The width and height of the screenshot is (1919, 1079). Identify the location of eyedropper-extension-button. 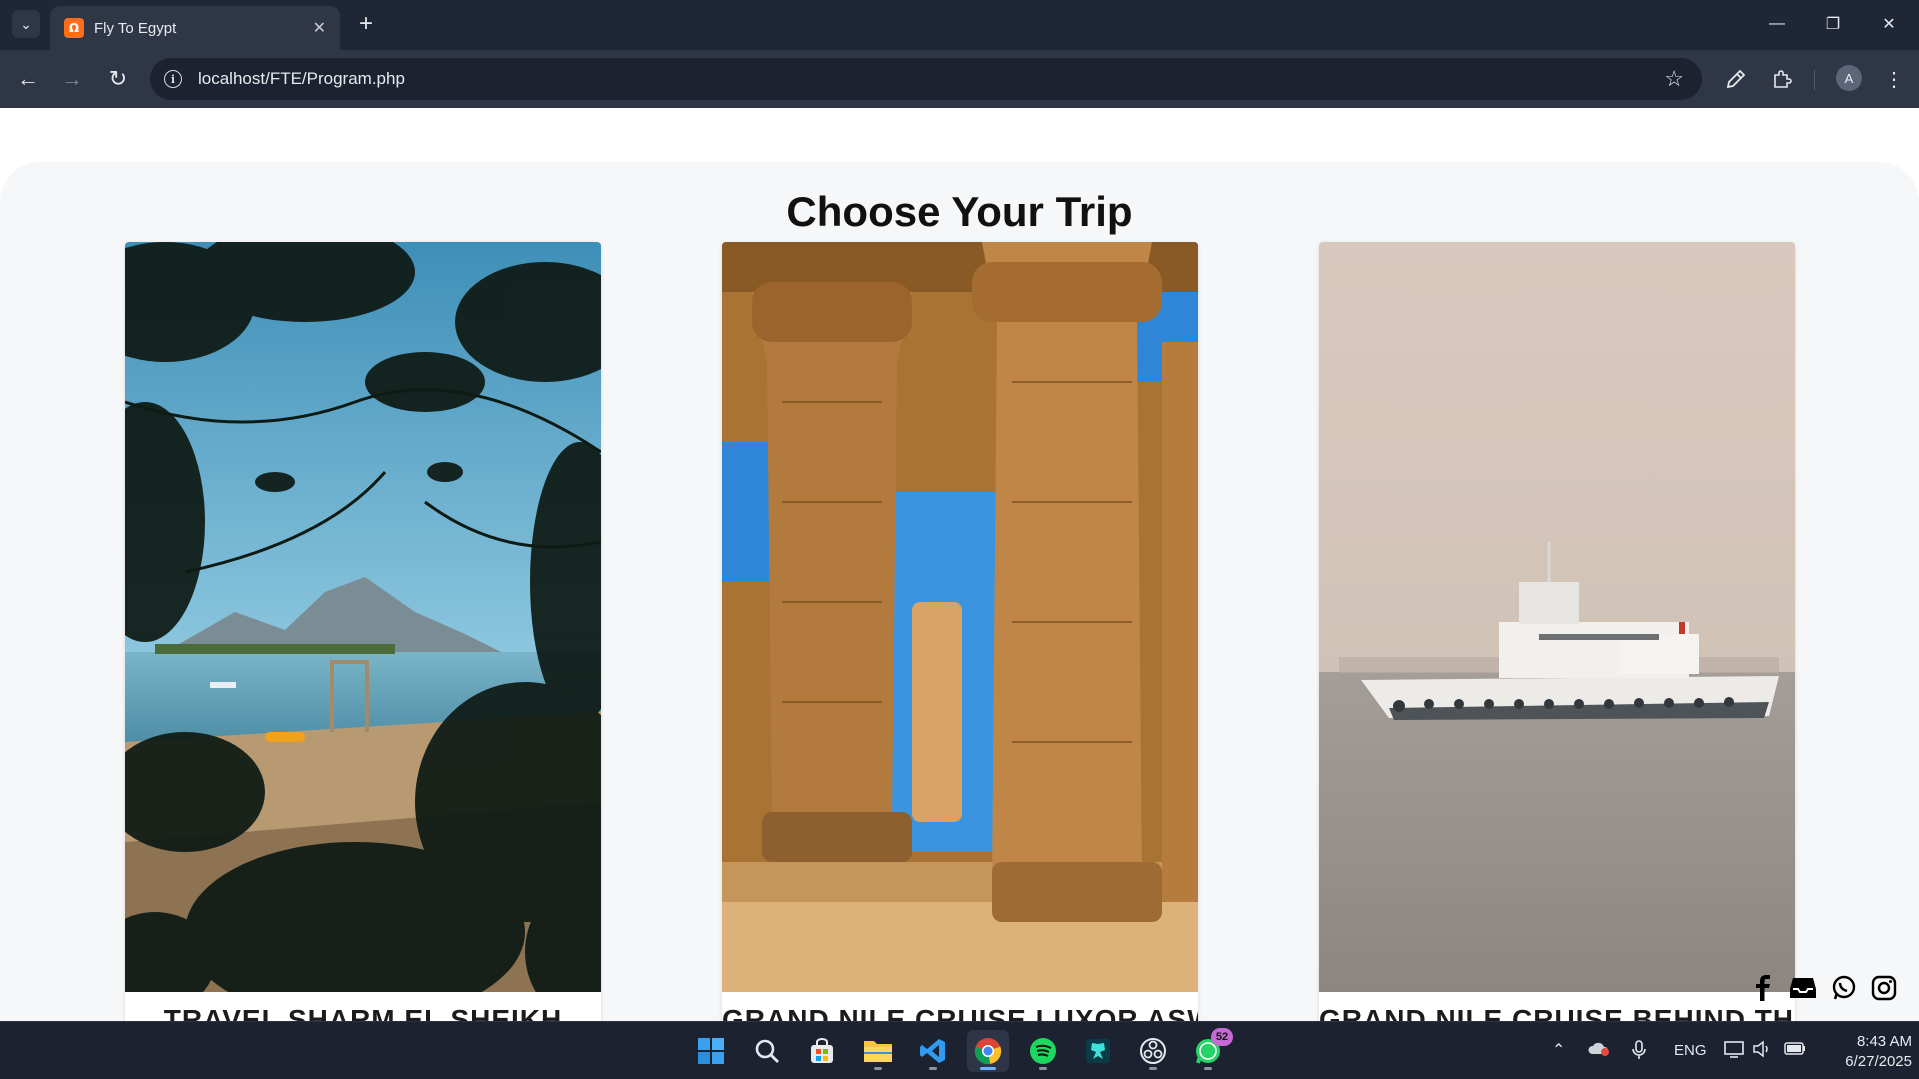
(1736, 79).